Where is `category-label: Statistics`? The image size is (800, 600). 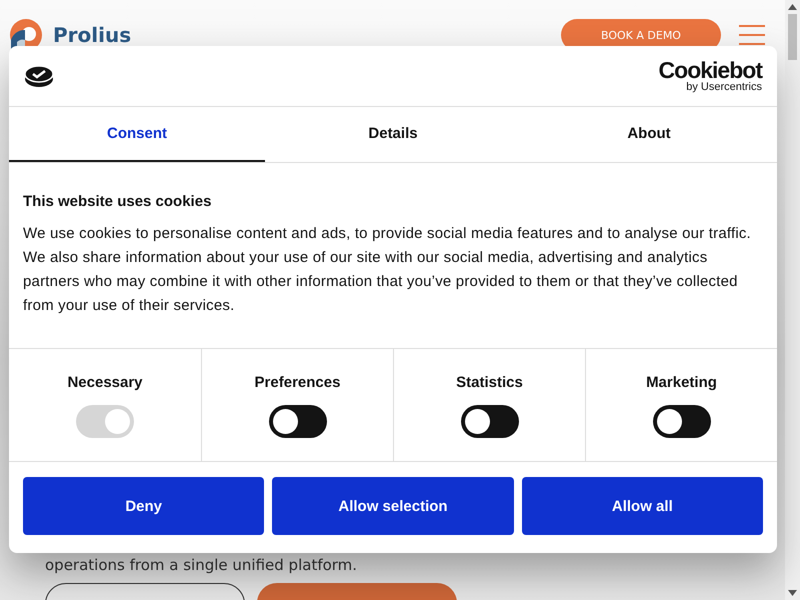 category-label: Statistics is located at coordinates (489, 382).